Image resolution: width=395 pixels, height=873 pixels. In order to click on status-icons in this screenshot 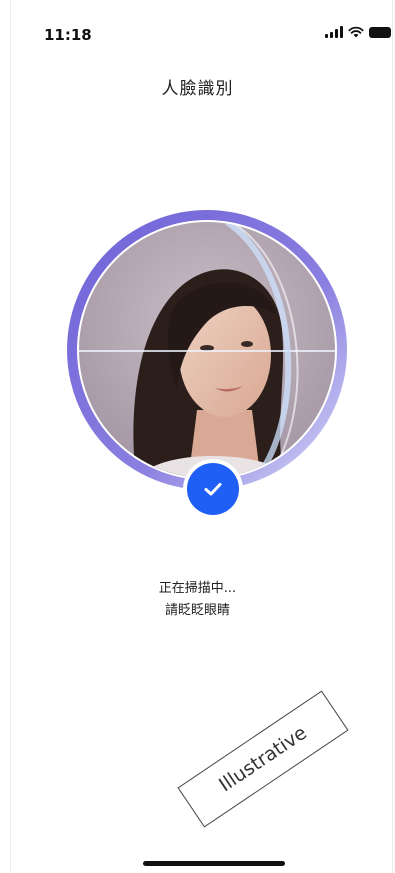, I will do `click(358, 32)`.